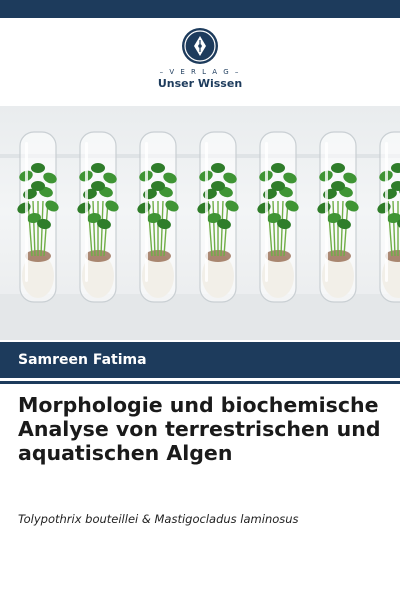  Describe the element at coordinates (200, 9) in the screenshot. I see `top-banner` at that location.